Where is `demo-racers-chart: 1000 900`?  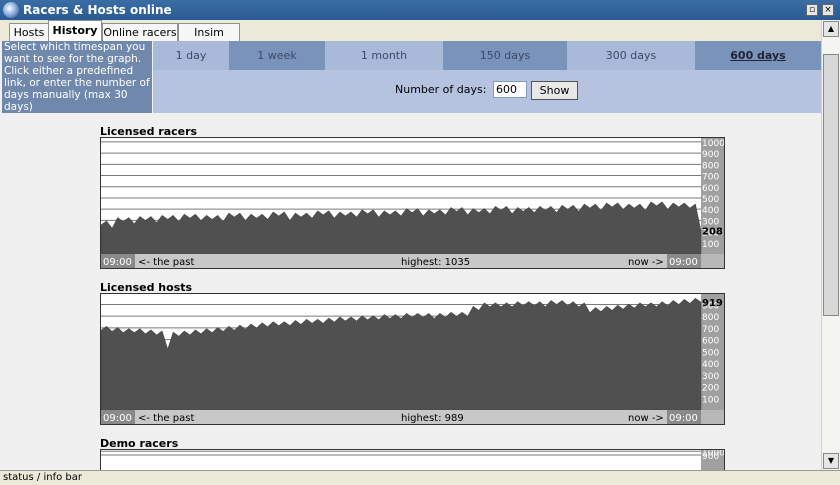 demo-racers-chart: 1000 900 is located at coordinates (412, 459).